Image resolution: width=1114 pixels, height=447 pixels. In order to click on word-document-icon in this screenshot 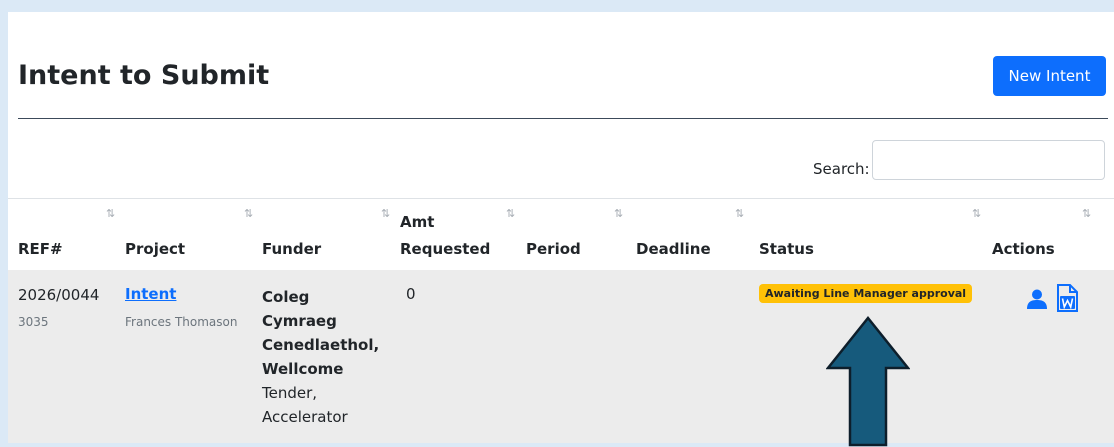, I will do `click(1067, 298)`.